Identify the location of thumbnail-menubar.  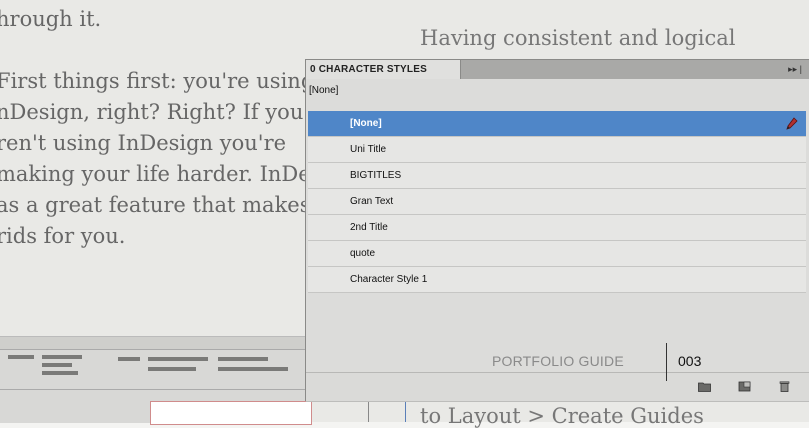
(154, 343).